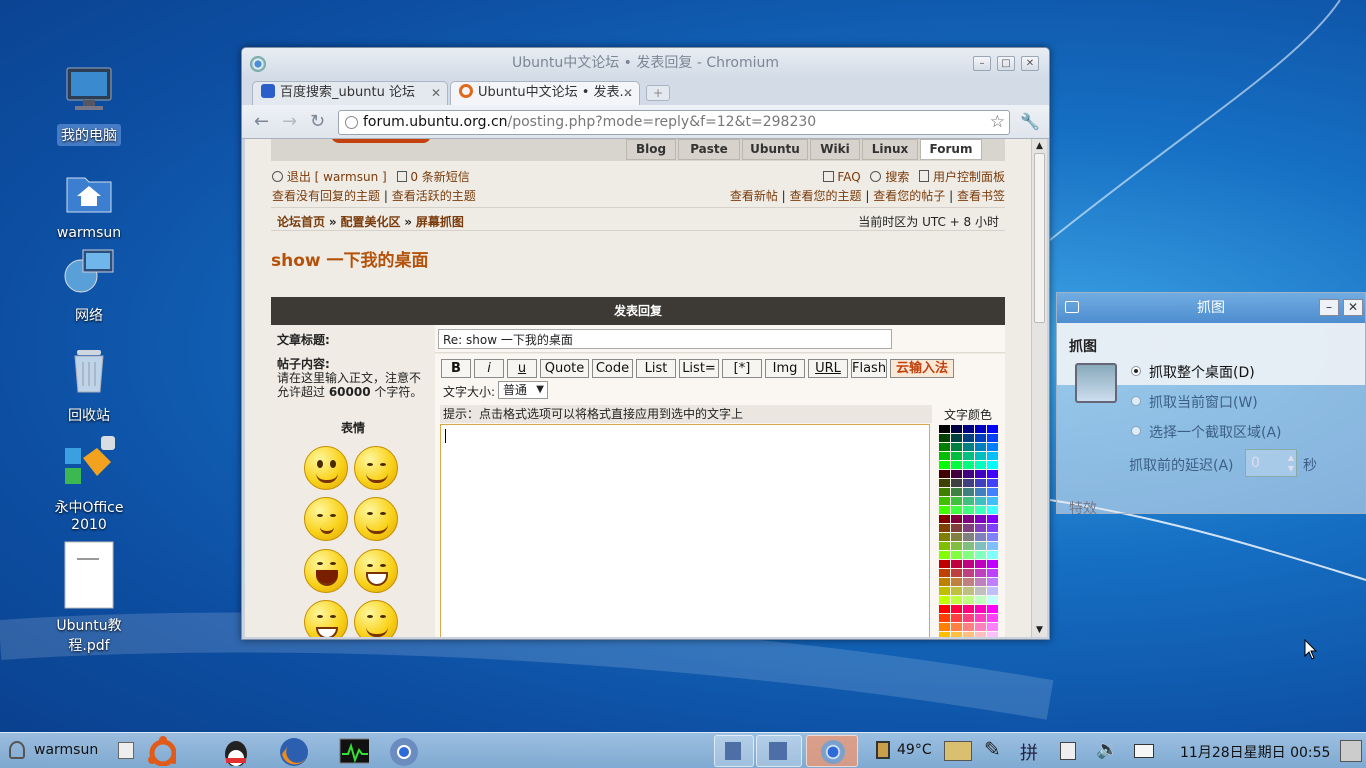 The width and height of the screenshot is (1366, 768). I want to click on list-numbered-button: List=, so click(699, 368).